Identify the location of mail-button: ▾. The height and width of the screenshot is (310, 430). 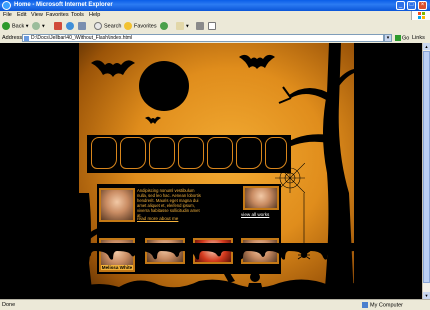
(182, 26).